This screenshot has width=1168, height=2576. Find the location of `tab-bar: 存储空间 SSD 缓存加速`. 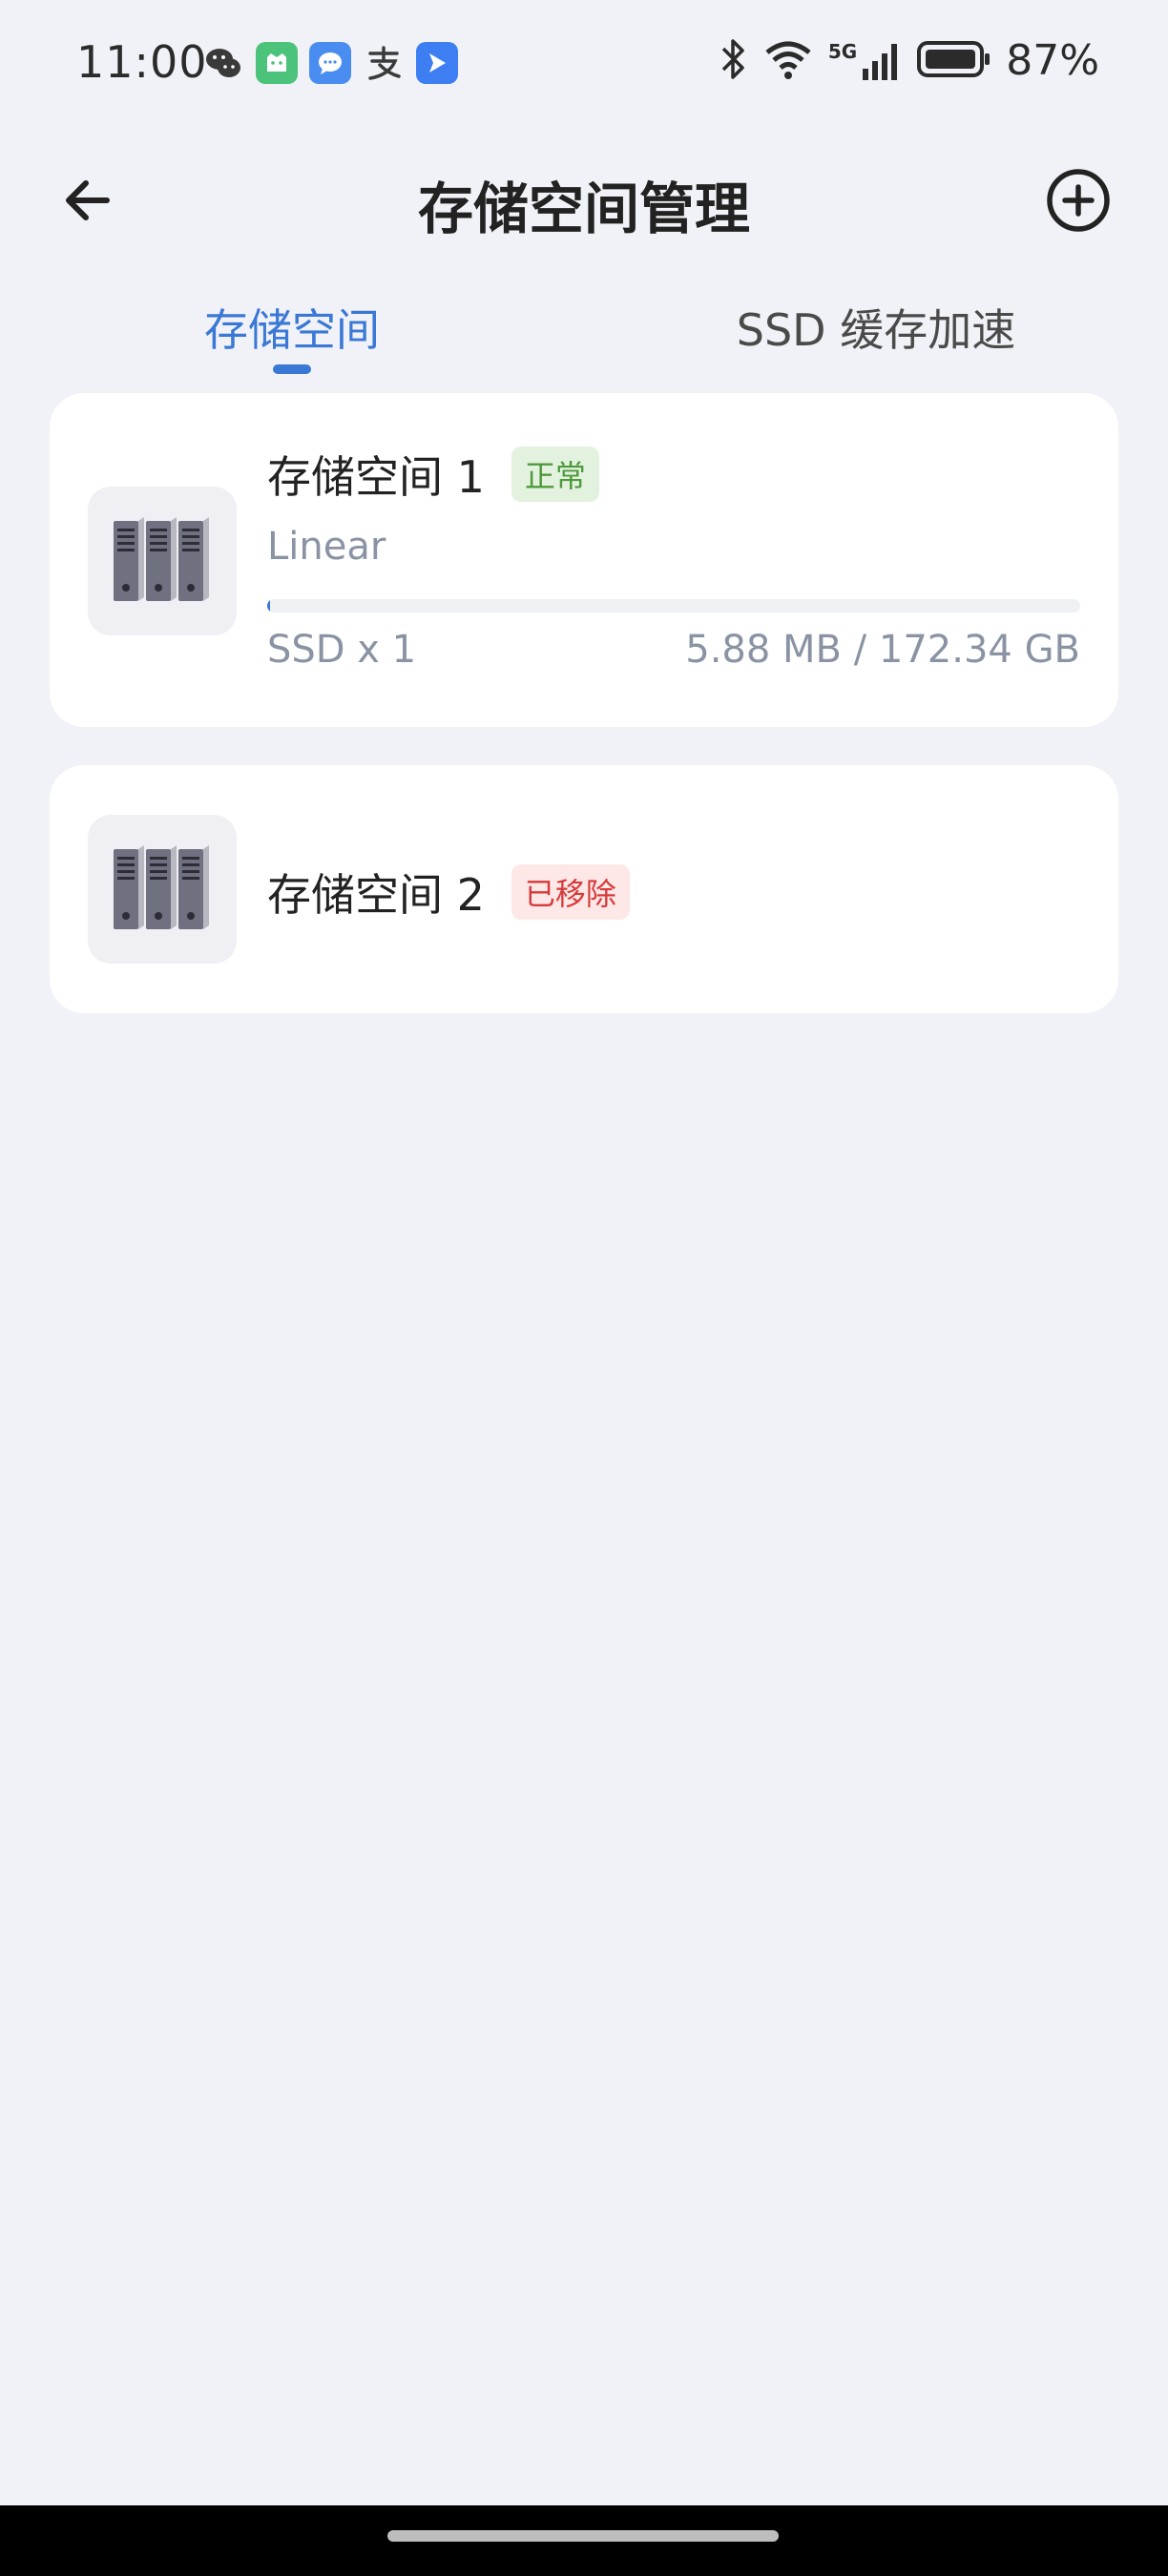

tab-bar: 存储空间 SSD 缓存加速 is located at coordinates (584, 334).